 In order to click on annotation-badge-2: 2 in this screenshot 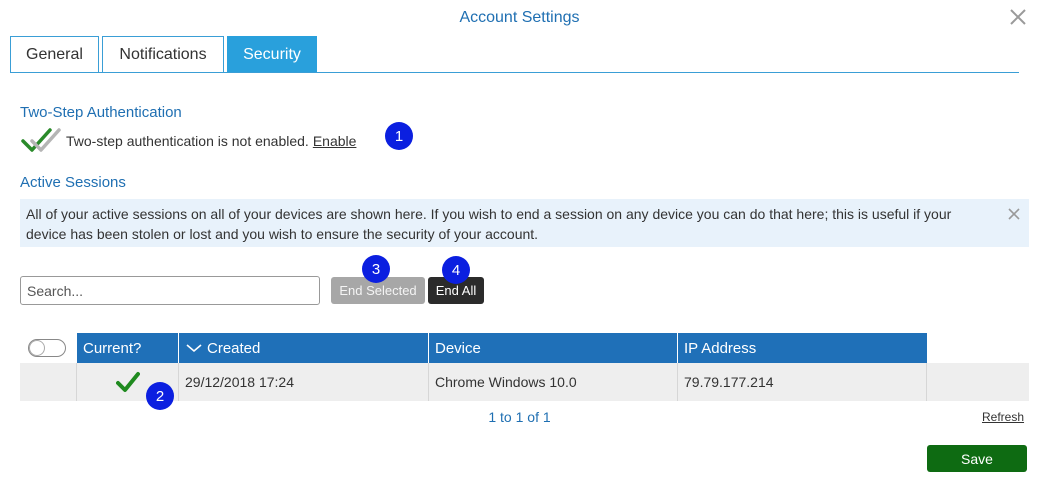, I will do `click(160, 396)`.